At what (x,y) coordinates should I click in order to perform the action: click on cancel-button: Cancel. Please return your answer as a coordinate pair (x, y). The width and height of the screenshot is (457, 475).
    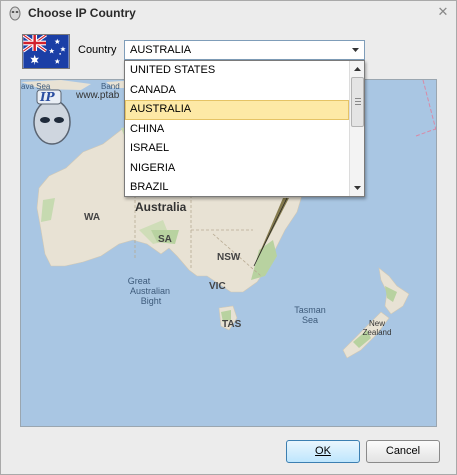
    Looking at the image, I should click on (403, 451).